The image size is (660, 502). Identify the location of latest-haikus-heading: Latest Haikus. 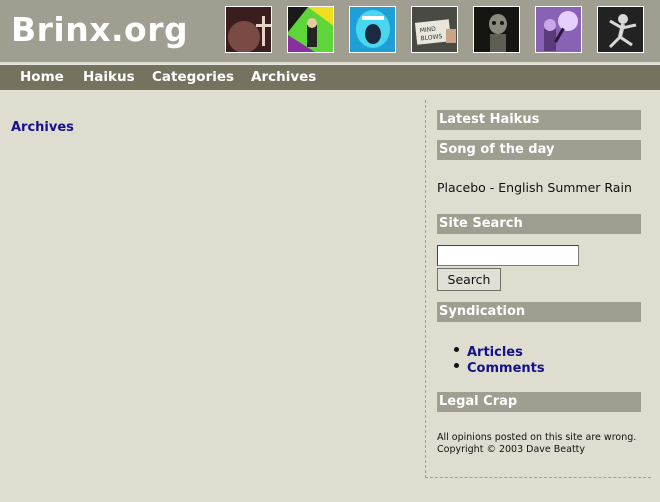
(539, 120).